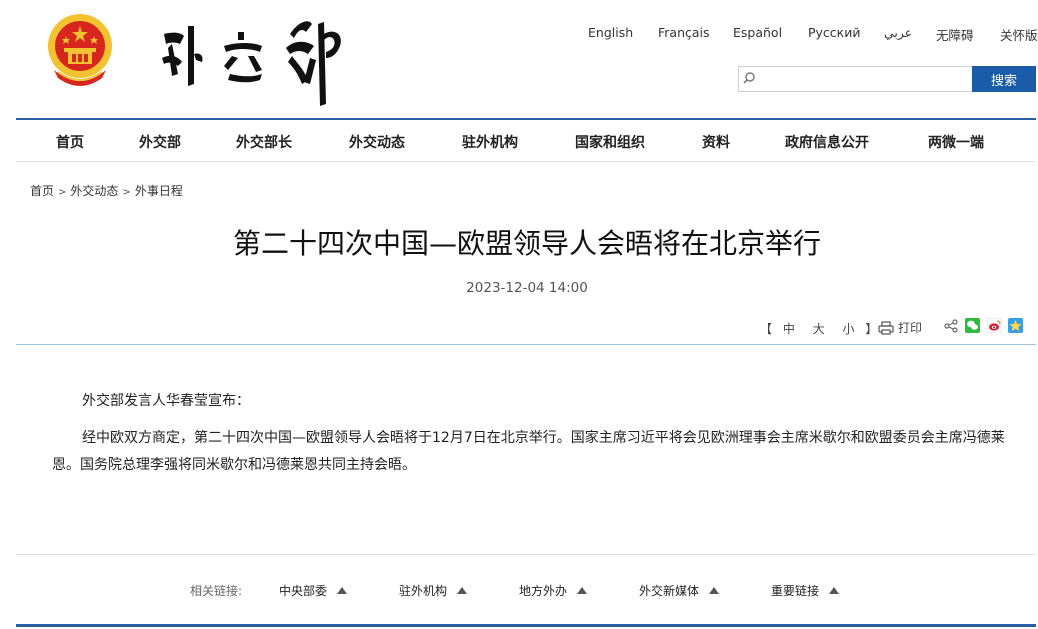  I want to click on print-label: 打印, so click(910, 328).